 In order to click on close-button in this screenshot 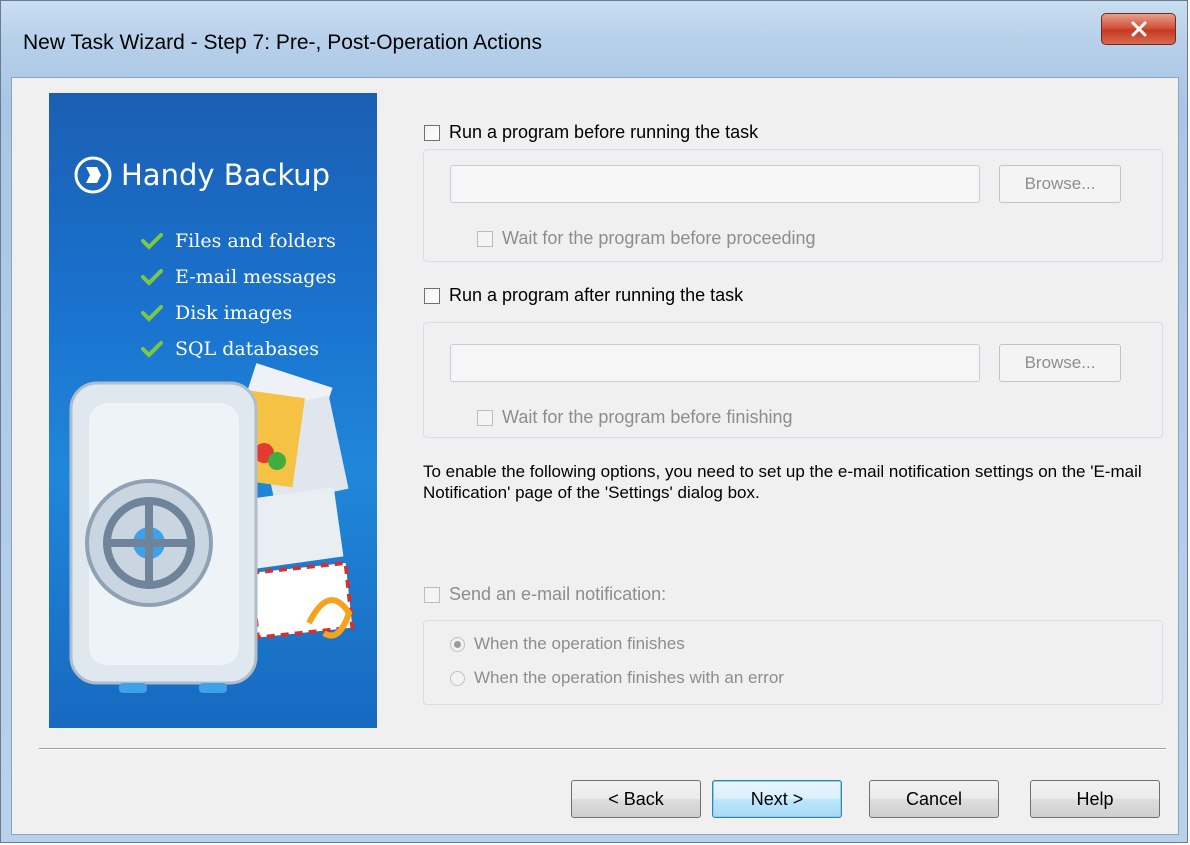, I will do `click(1138, 29)`.